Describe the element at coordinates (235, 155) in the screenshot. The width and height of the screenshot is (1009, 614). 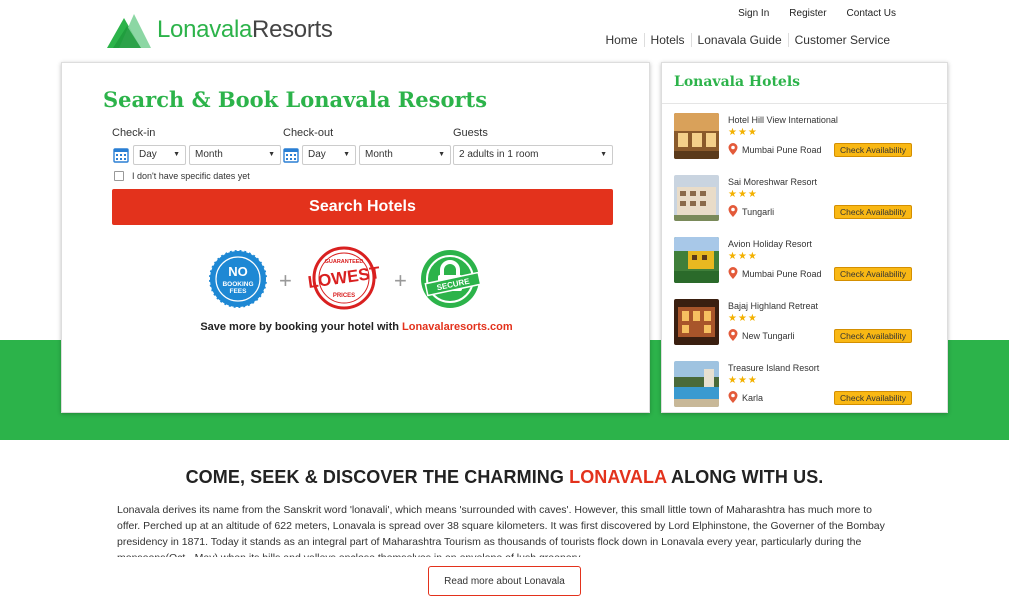
I see `checkin-month-select: Month ▼` at that location.